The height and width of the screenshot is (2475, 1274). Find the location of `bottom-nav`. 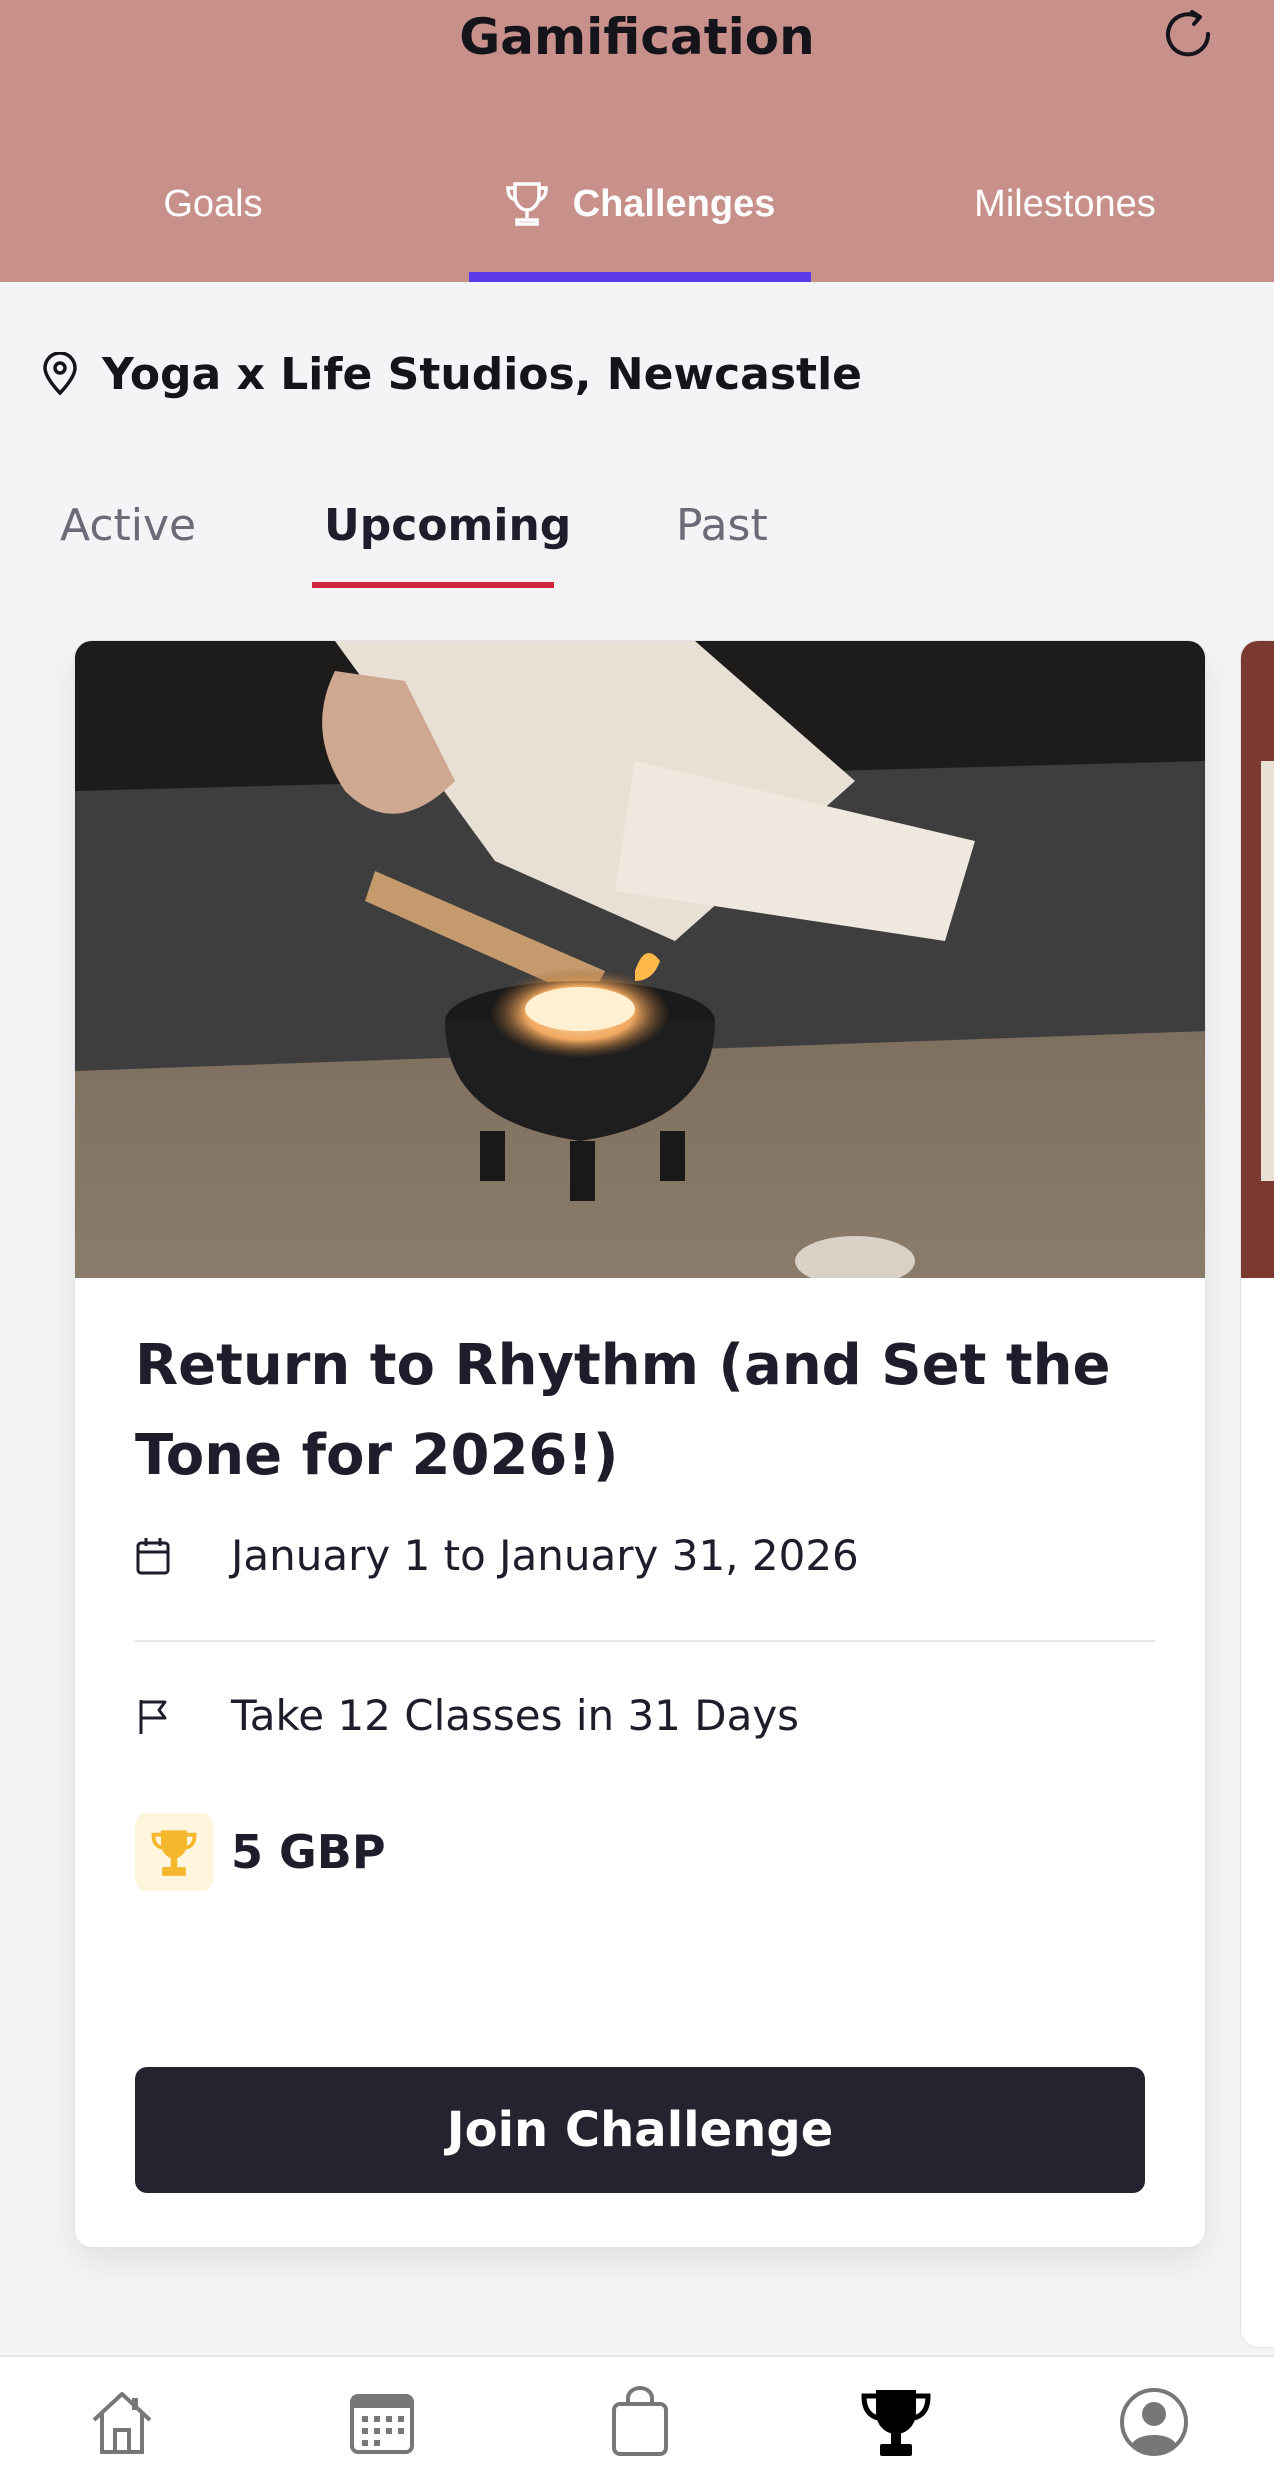

bottom-nav is located at coordinates (637, 2415).